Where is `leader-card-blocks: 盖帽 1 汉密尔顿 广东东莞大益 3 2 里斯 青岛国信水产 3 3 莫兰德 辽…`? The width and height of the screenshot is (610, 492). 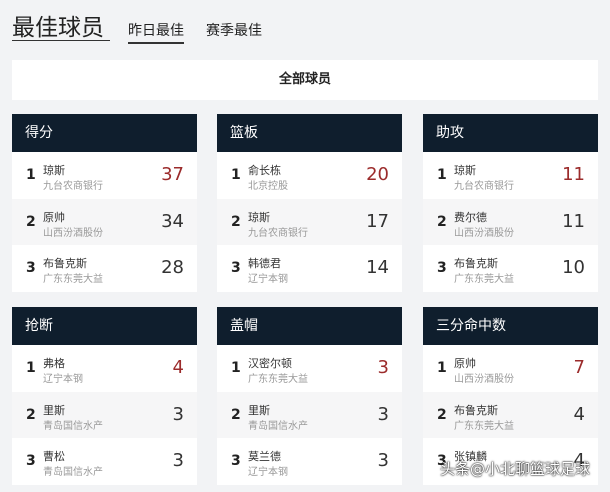 leader-card-blocks: 盖帽 1 汉密尔顿 广东东莞大益 3 2 里斯 青岛国信水产 3 3 莫兰德 辽… is located at coordinates (309, 396).